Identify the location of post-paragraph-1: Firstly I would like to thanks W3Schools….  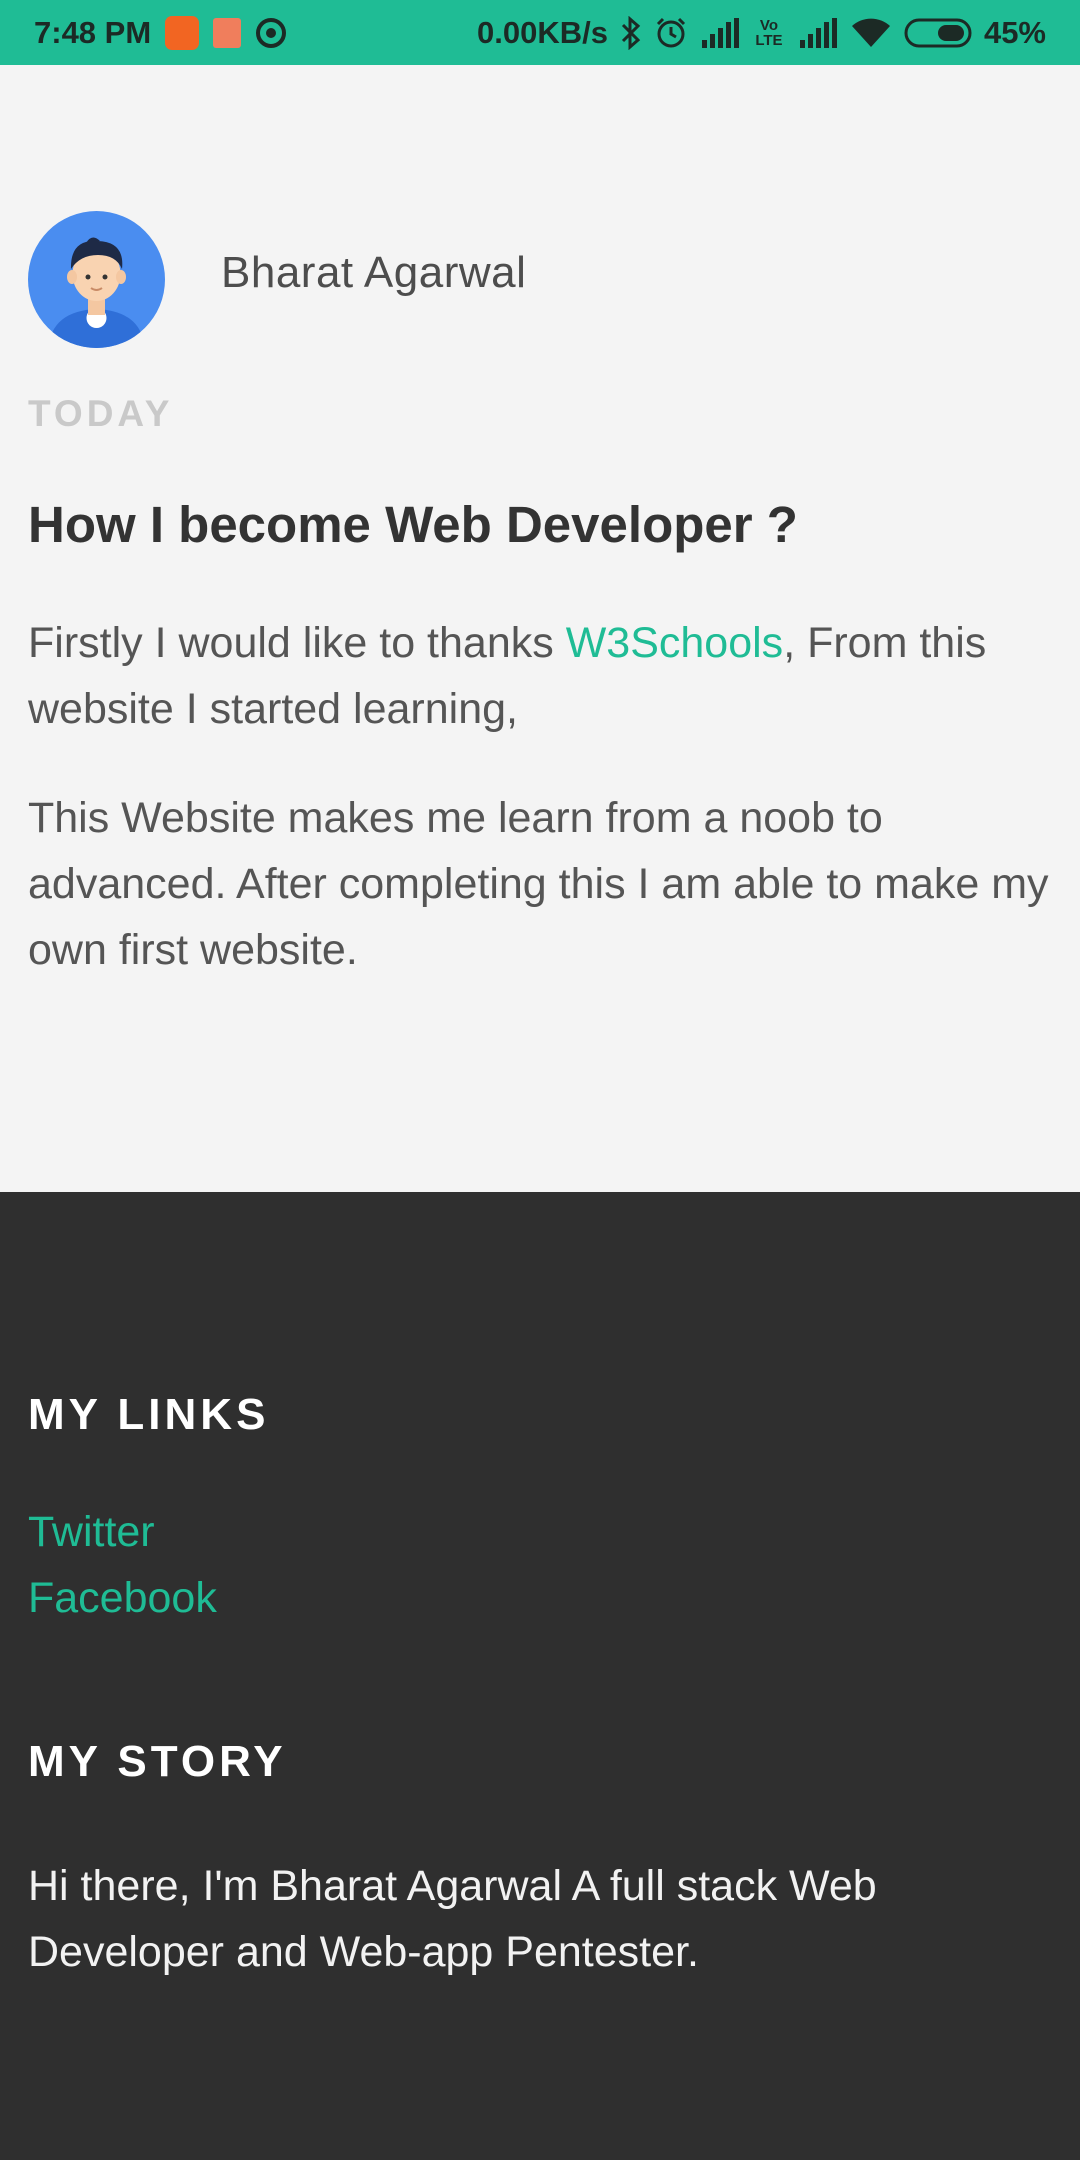
(543, 676).